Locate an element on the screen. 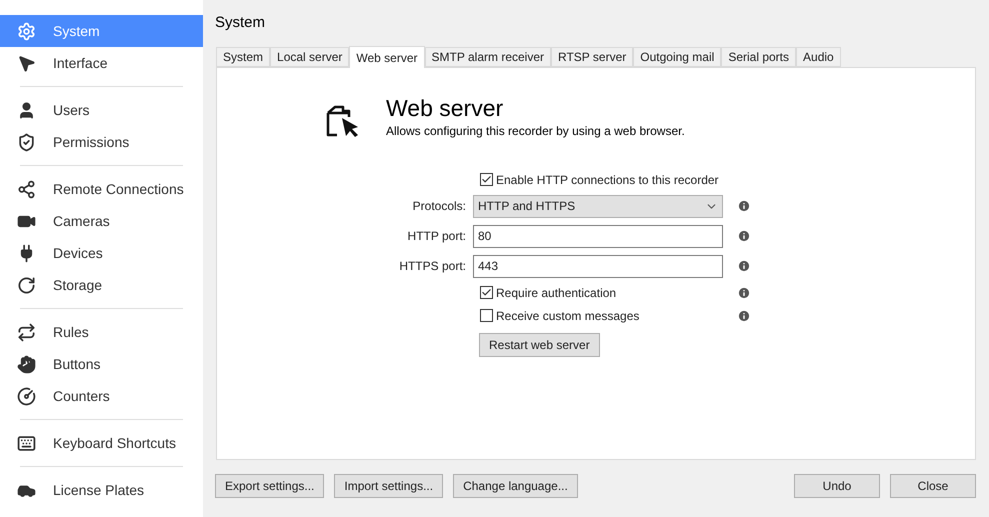 The image size is (989, 517). sidebar-item: License Plates is located at coordinates (101, 490).